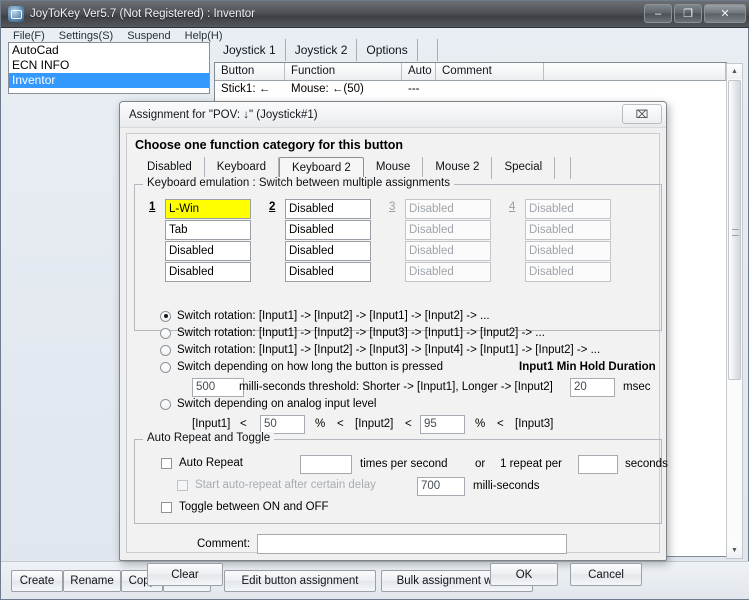 The height and width of the screenshot is (600, 749). Describe the element at coordinates (148, 36) in the screenshot. I see `menu-item-suspend: Suspend` at that location.